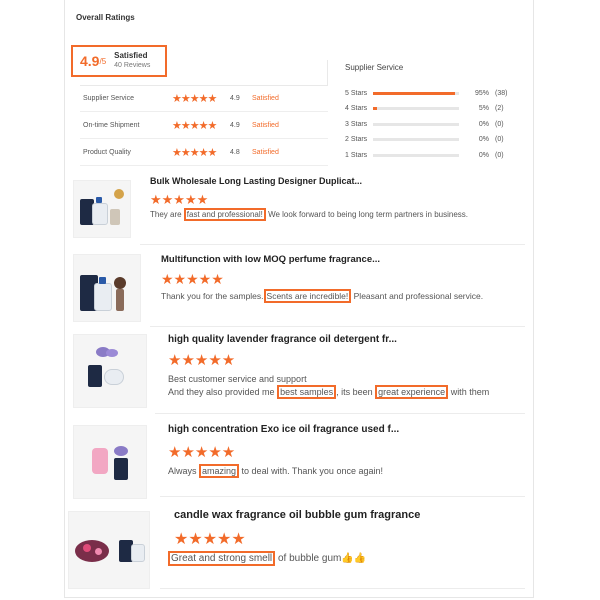 This screenshot has width=600, height=600. Describe the element at coordinates (501, 93) in the screenshot. I see `distribution-count: (38)` at that location.